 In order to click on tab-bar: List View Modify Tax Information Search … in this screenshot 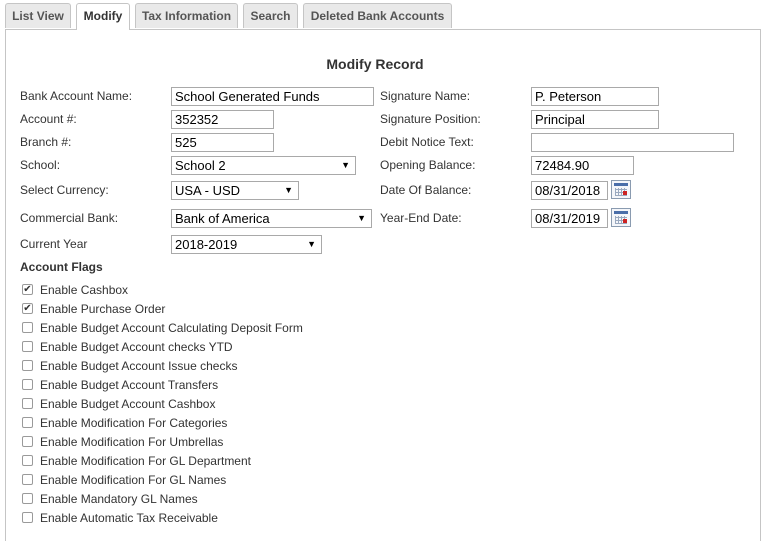, I will do `click(383, 15)`.